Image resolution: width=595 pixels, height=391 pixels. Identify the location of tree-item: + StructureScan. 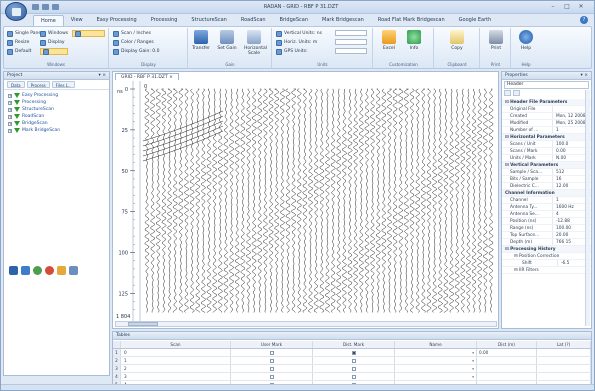
(56, 109).